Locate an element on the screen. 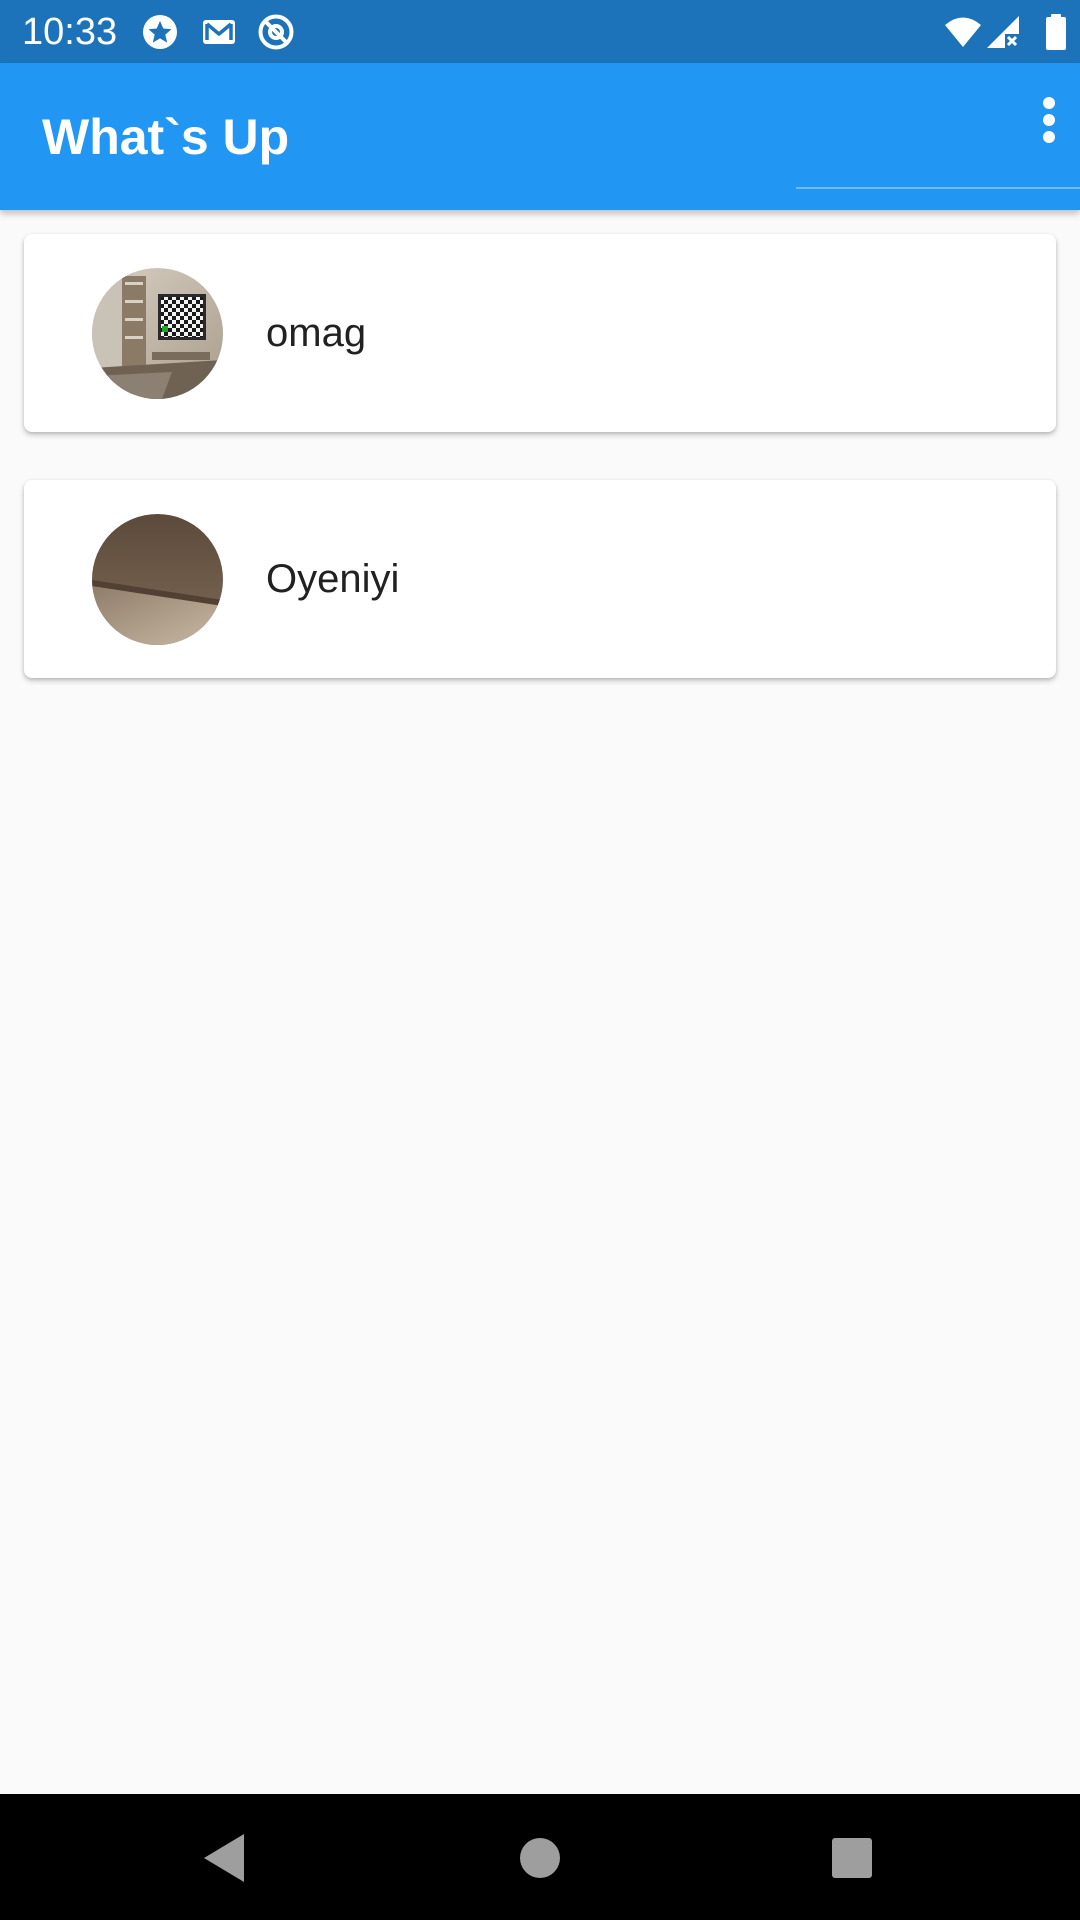 The image size is (1080, 1920). overflow-menu-button is located at coordinates (1048, 127).